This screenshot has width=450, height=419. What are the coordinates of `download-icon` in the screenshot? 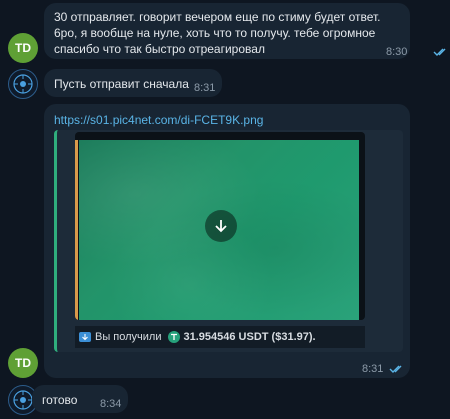 It's located at (221, 226).